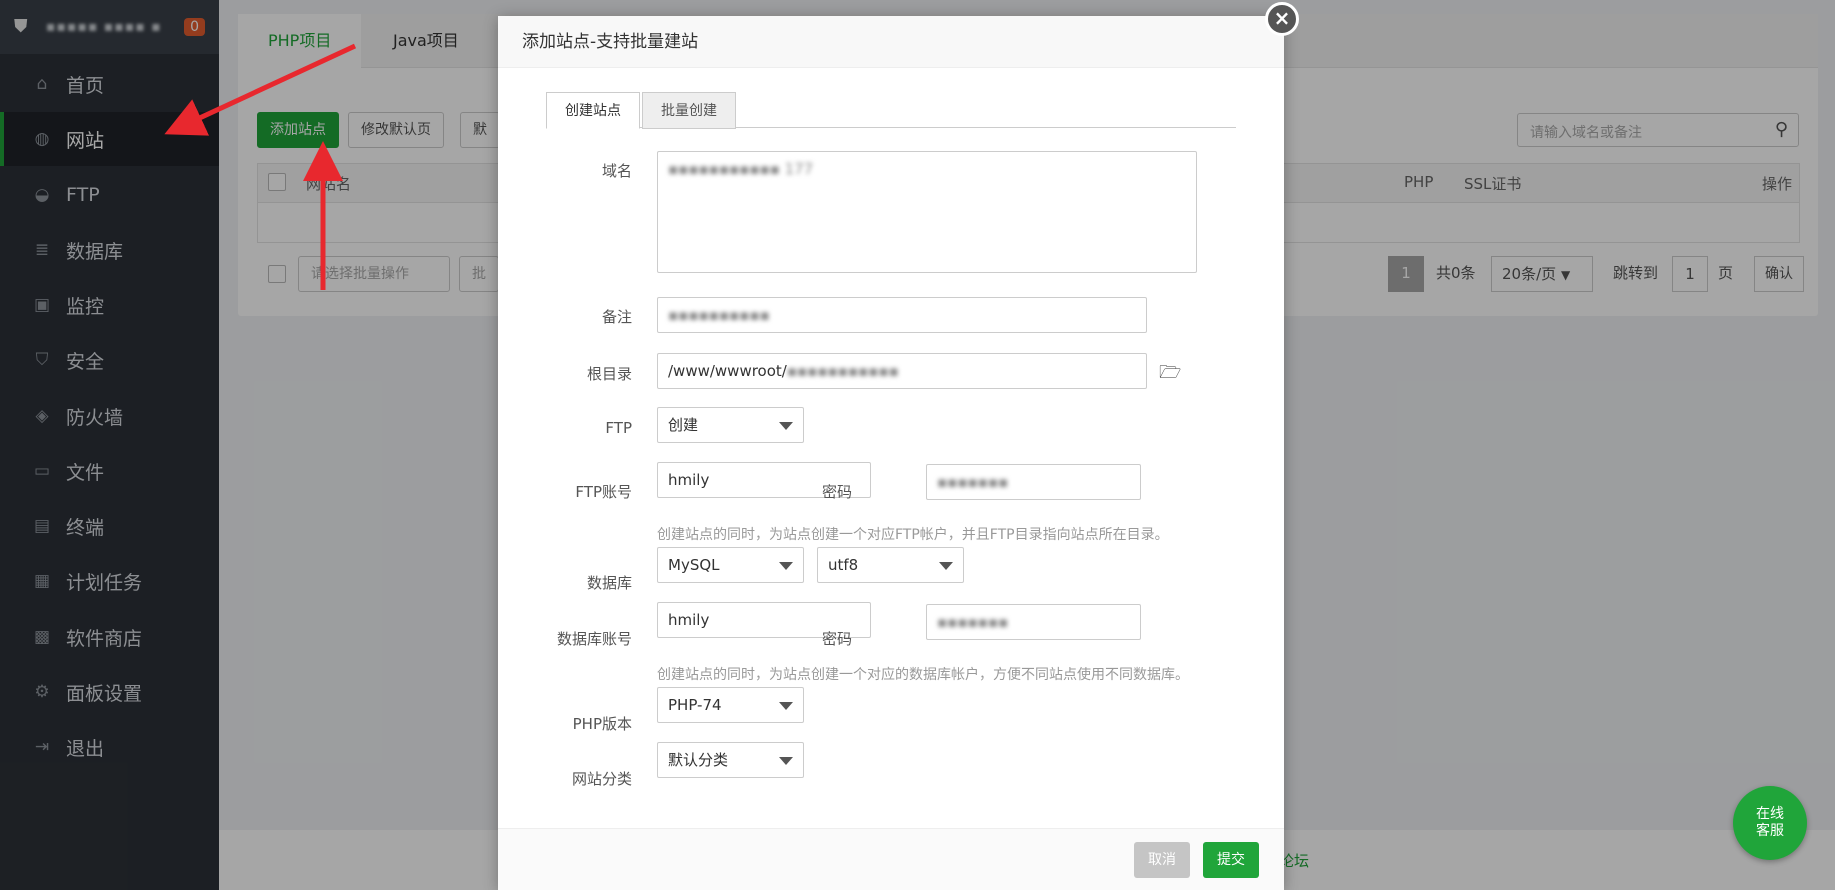 The height and width of the screenshot is (890, 1835). What do you see at coordinates (260, 89) in the screenshot?
I see `arrow-to-website-menu` at bounding box center [260, 89].